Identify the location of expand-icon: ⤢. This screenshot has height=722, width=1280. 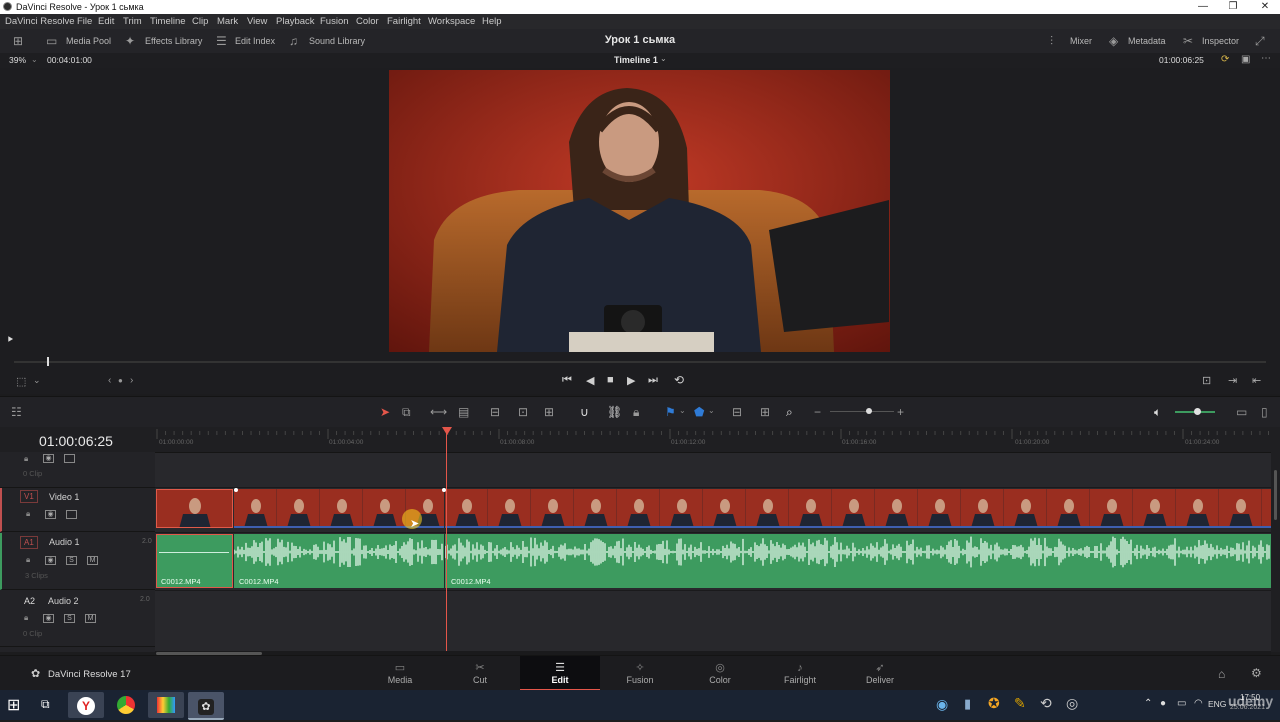
(1260, 41).